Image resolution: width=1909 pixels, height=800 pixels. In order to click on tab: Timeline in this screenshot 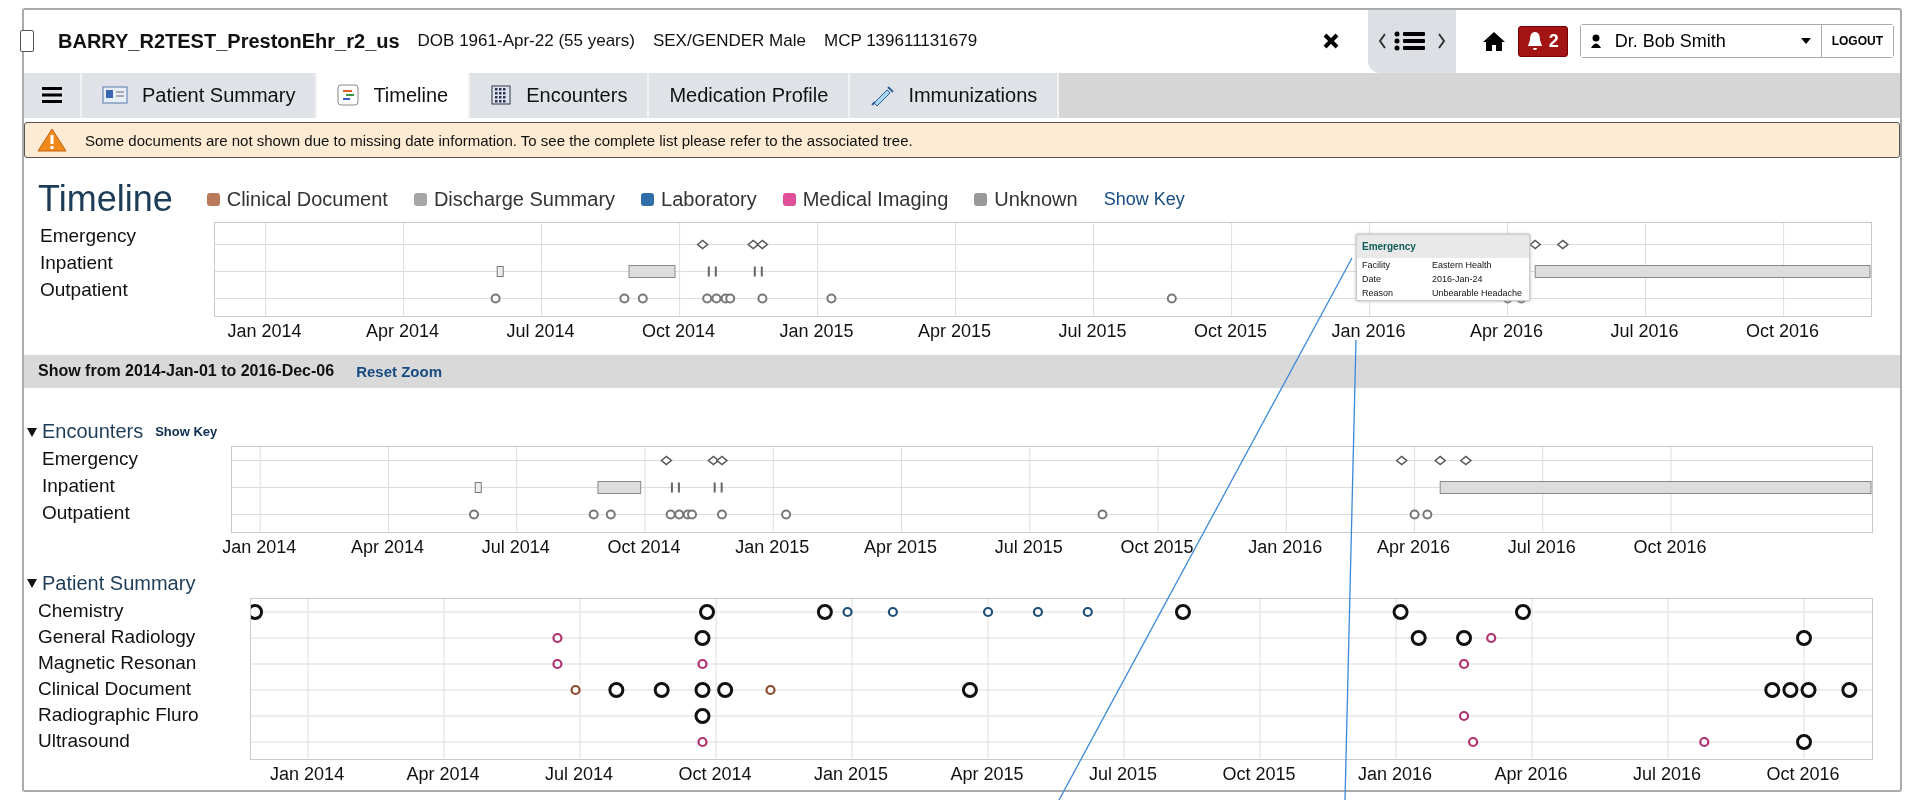, I will do `click(394, 95)`.